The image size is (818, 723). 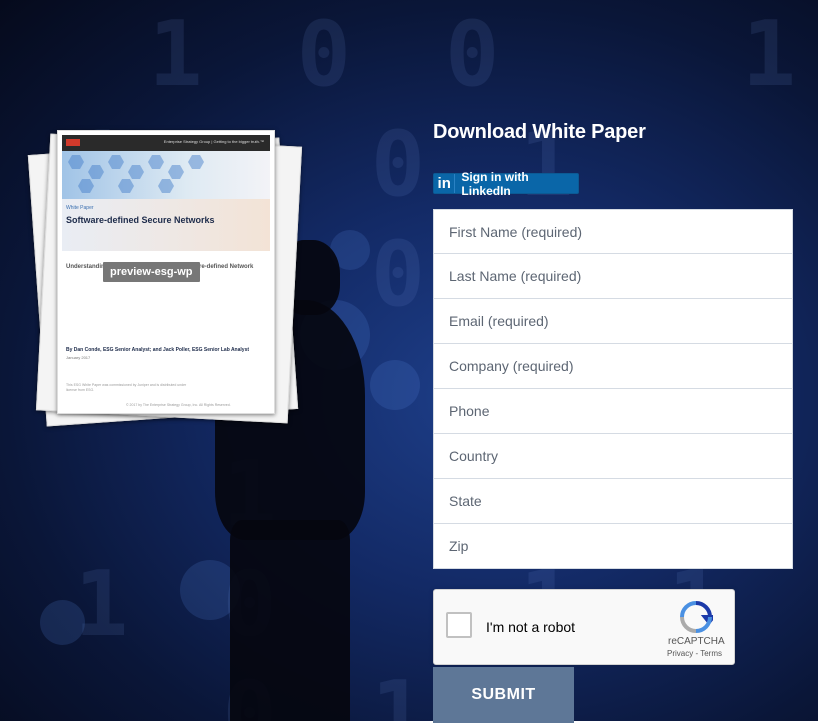 I want to click on recaptcha-links: Privacy - Terms, so click(x=694, y=653).